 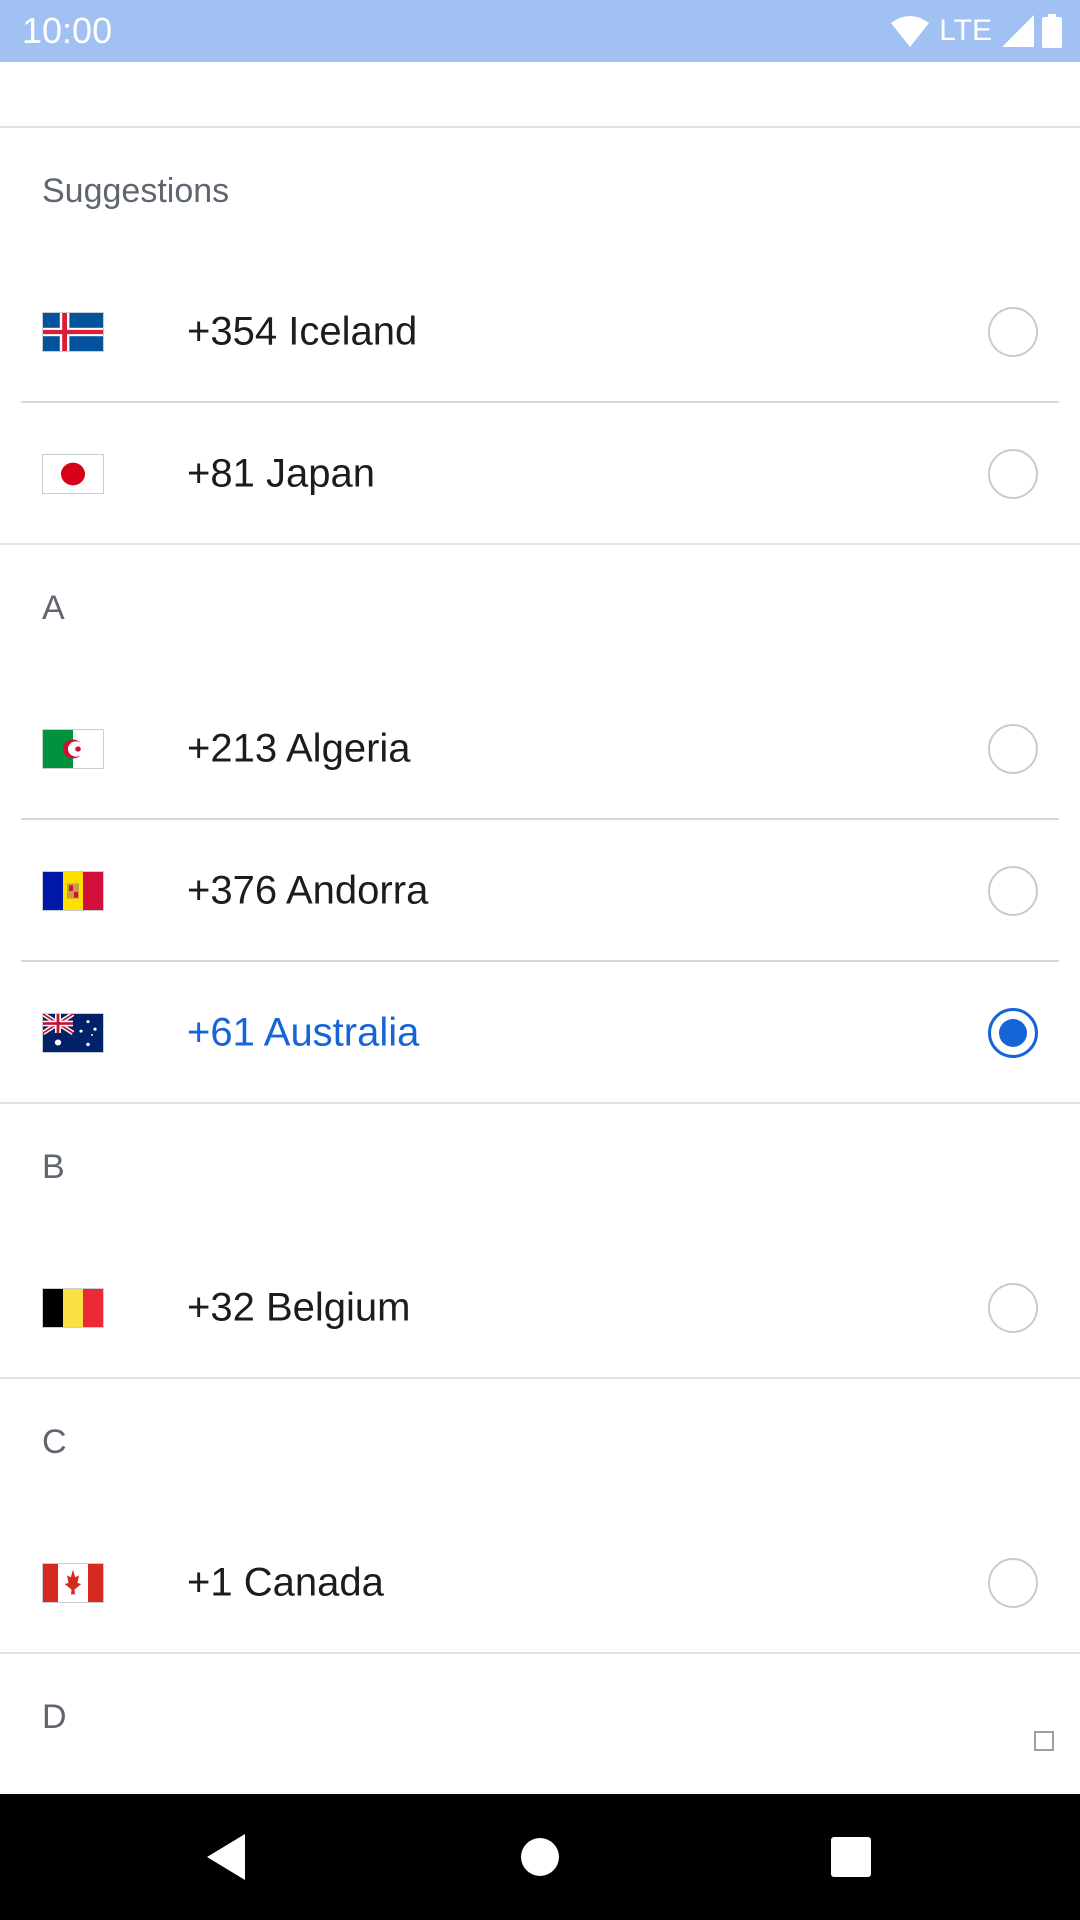 I want to click on signal-icon, so click(x=1018, y=31).